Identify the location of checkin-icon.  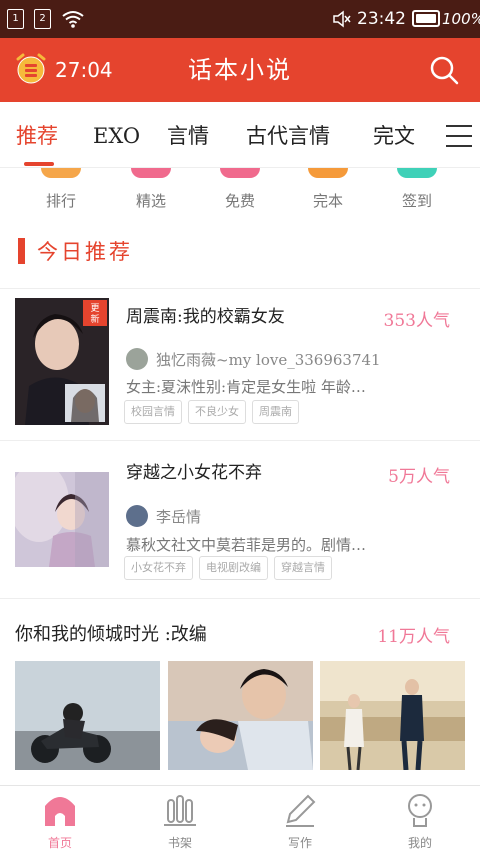
(417, 173).